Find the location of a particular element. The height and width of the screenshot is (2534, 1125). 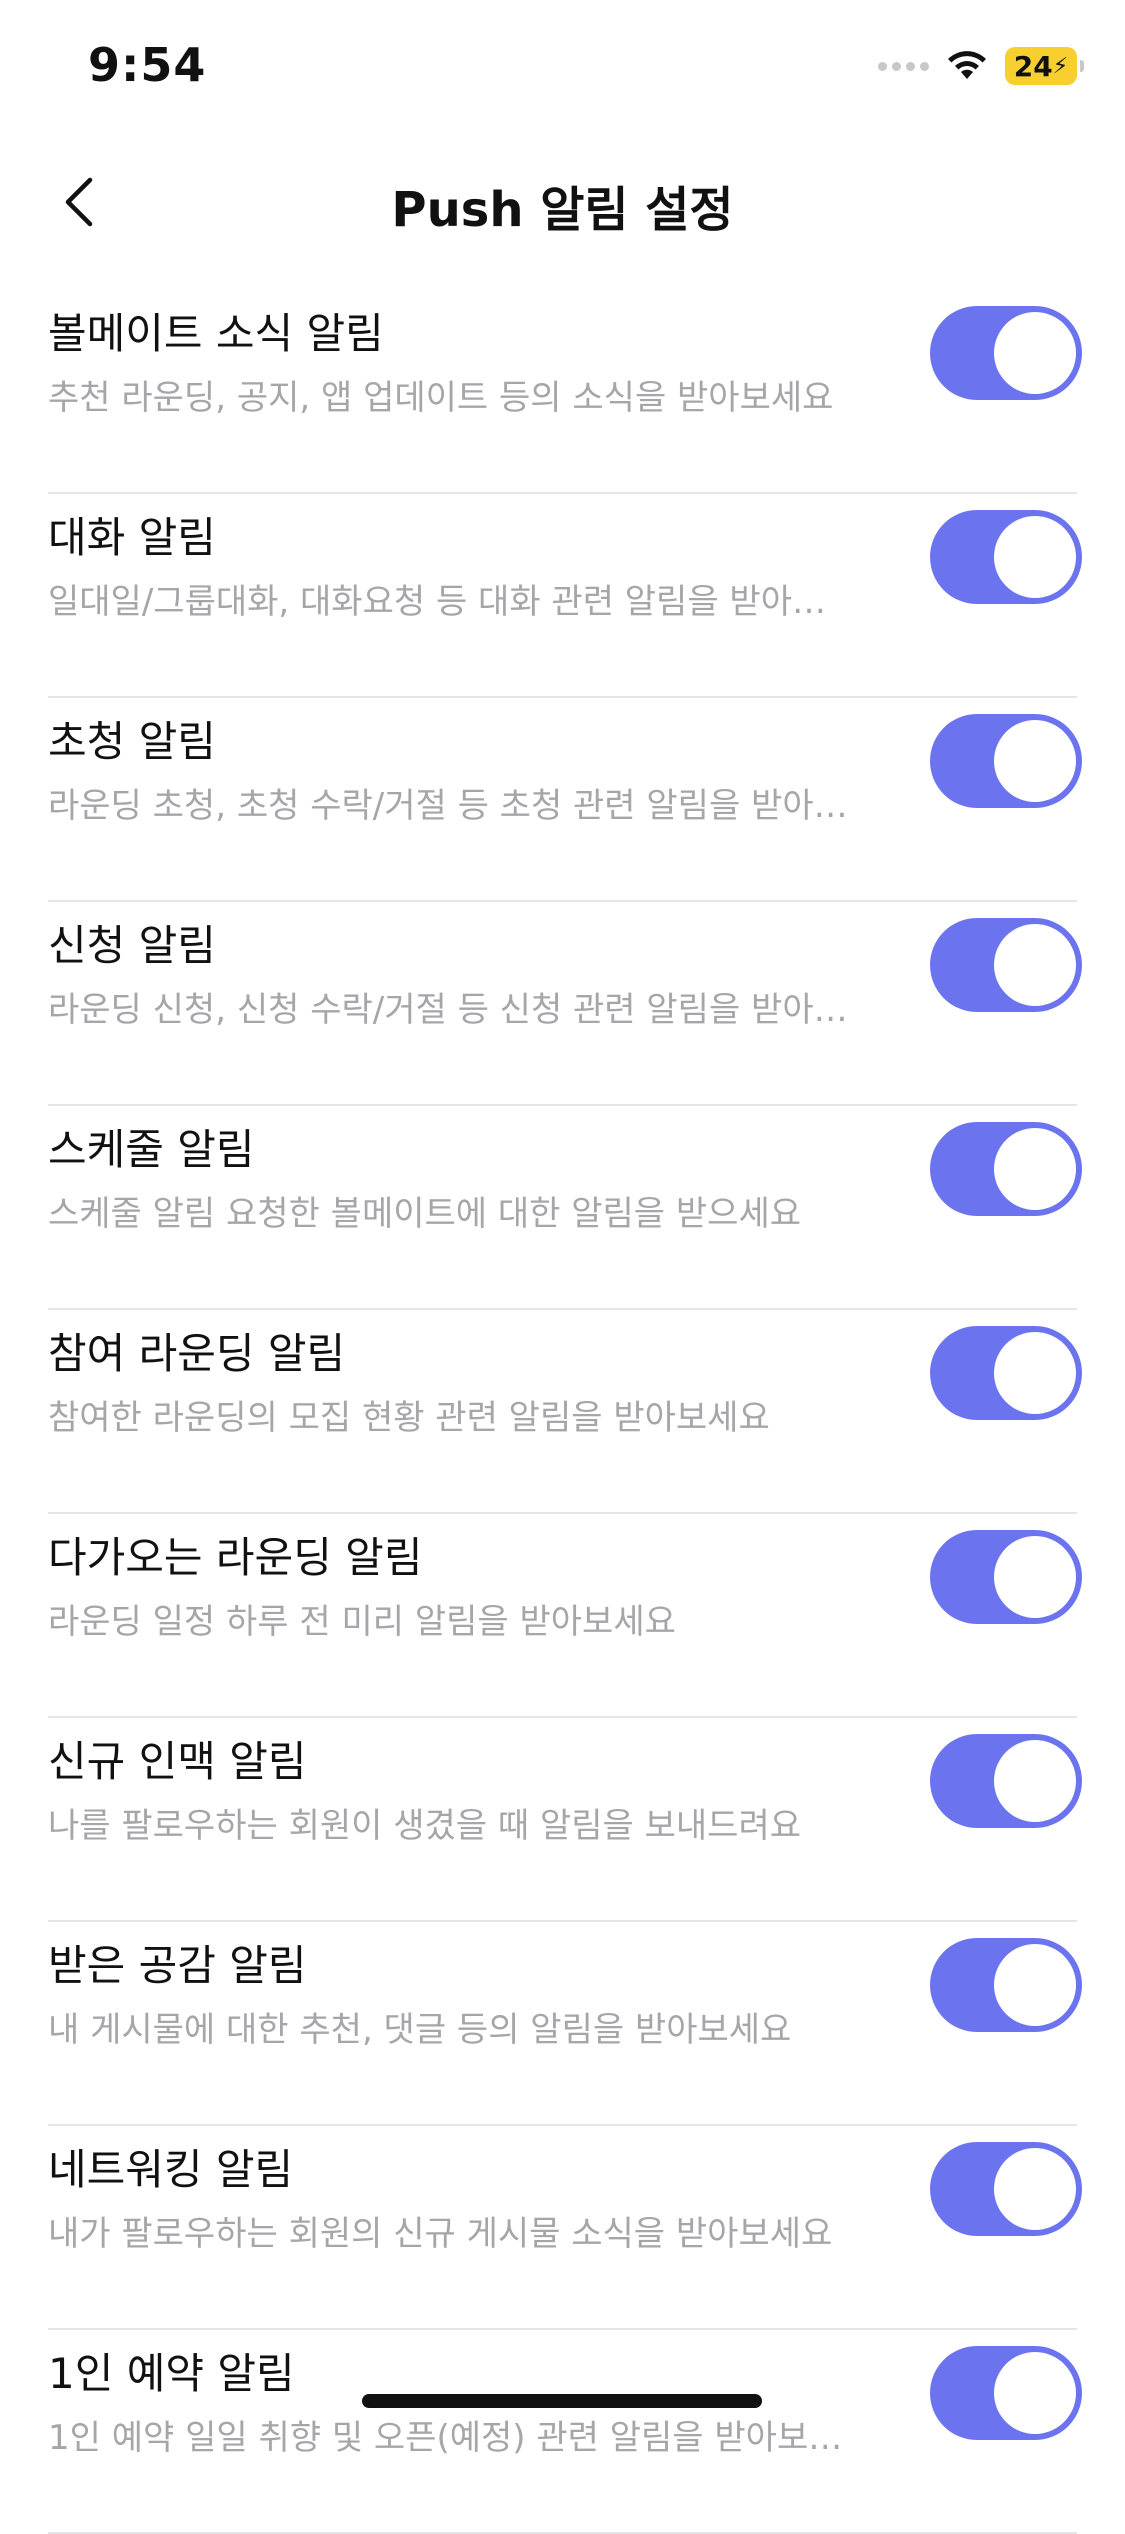

status-icons: 24 ⚡ is located at coordinates (981, 66).